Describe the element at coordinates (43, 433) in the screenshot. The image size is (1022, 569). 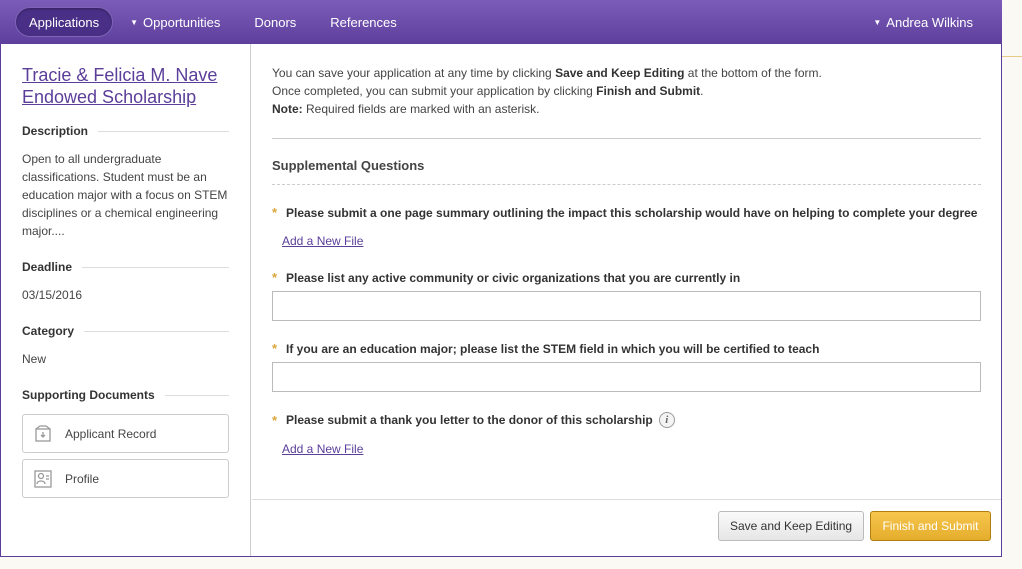
I see `record-icon` at that location.